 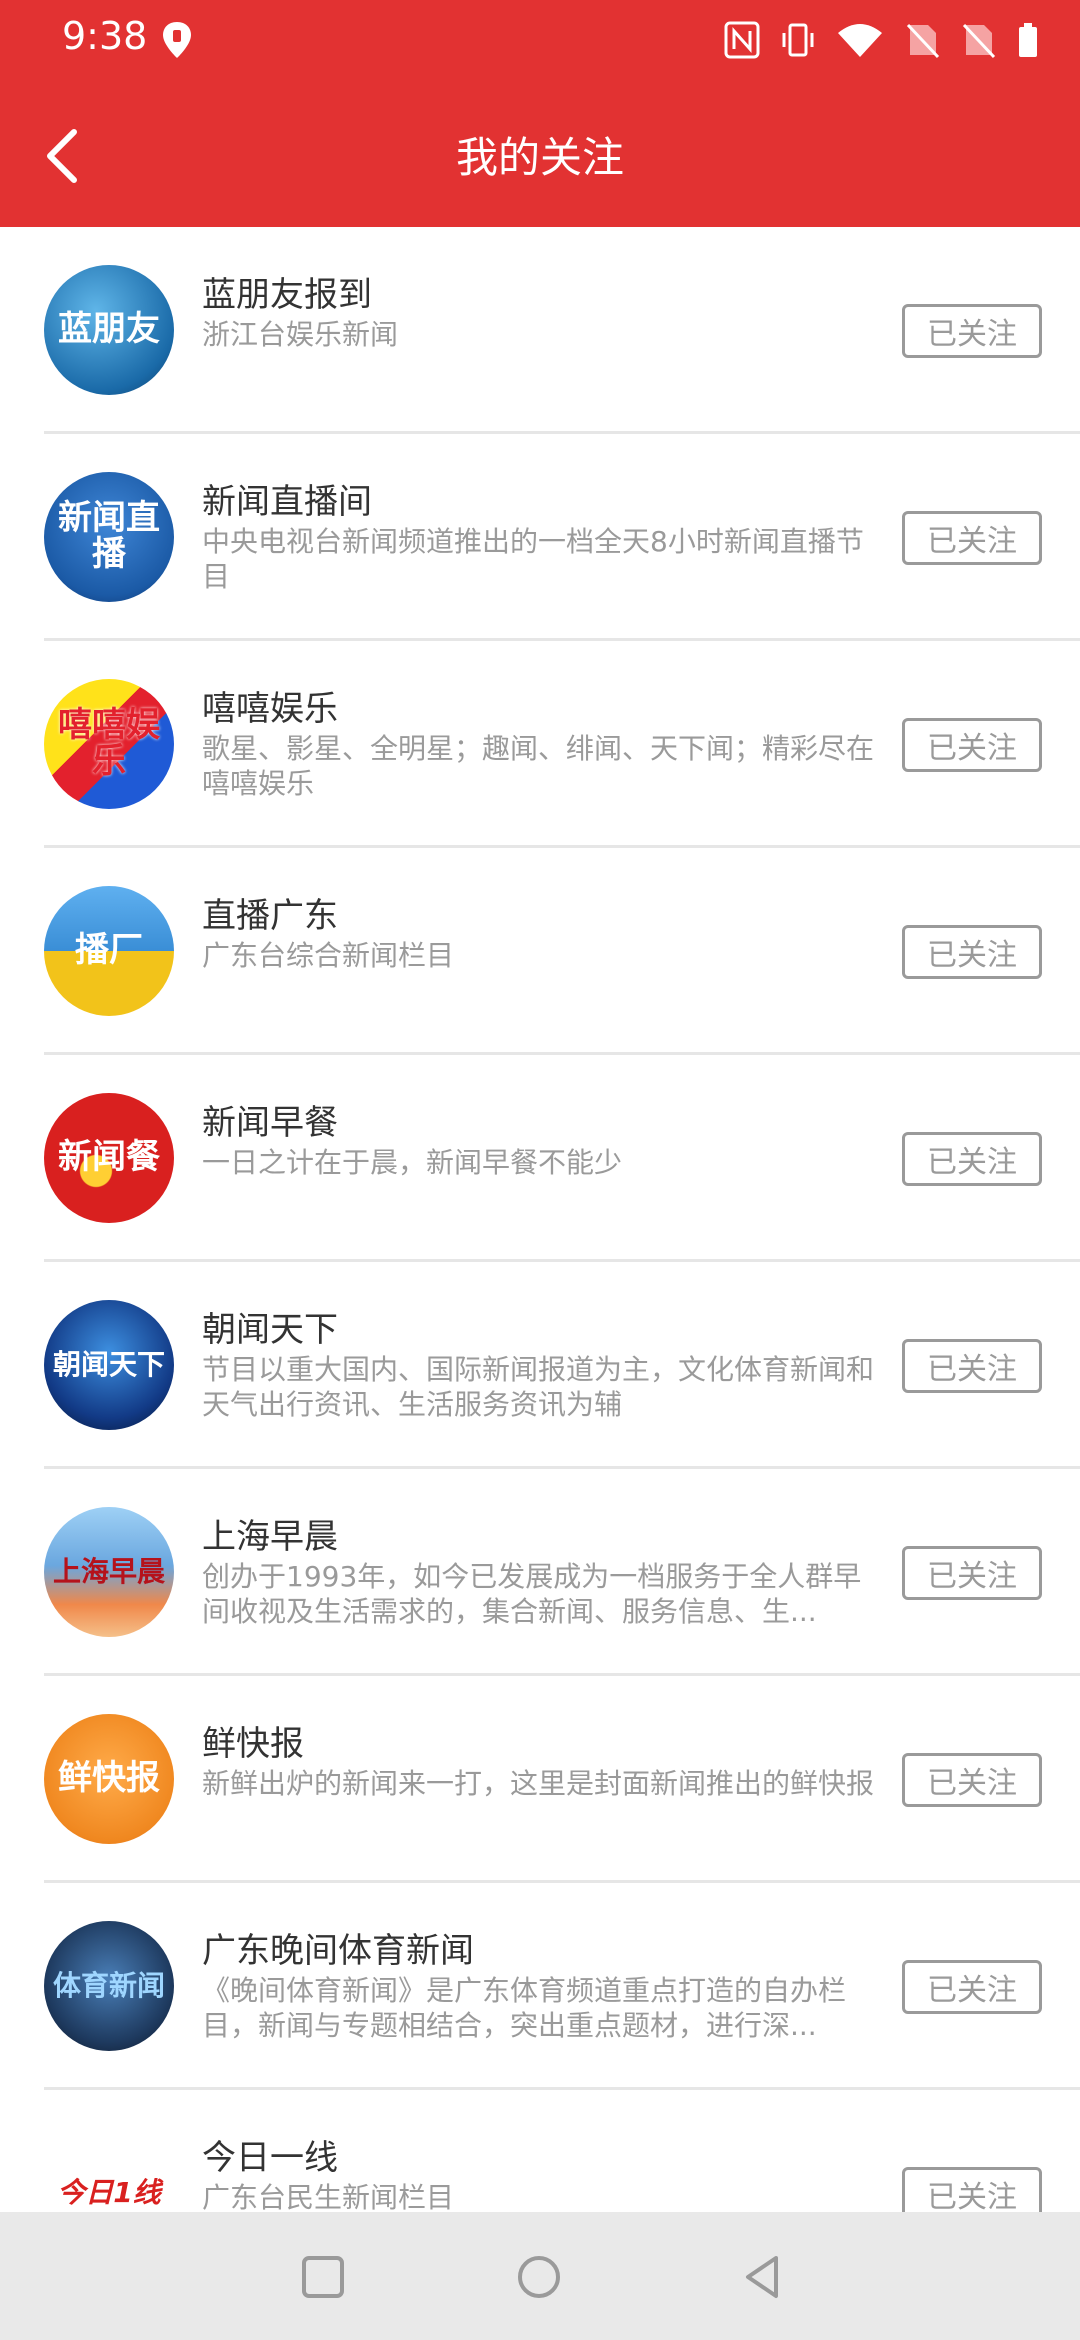 What do you see at coordinates (109, 744) in the screenshot?
I see `channel-avatar: 嘻嘻娱乐` at bounding box center [109, 744].